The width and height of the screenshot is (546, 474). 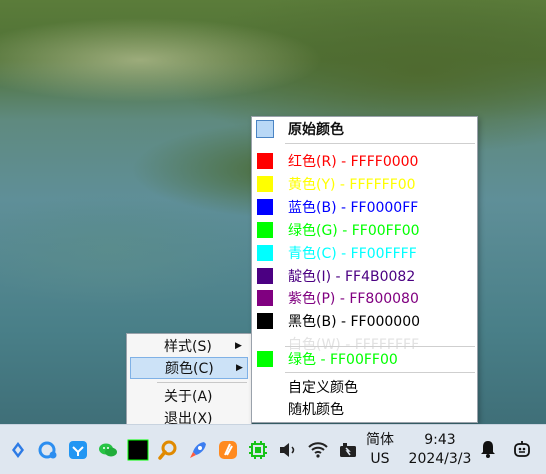 What do you see at coordinates (343, 360) in the screenshot?
I see `current-color-label: 绿色 - FF00FF00` at bounding box center [343, 360].